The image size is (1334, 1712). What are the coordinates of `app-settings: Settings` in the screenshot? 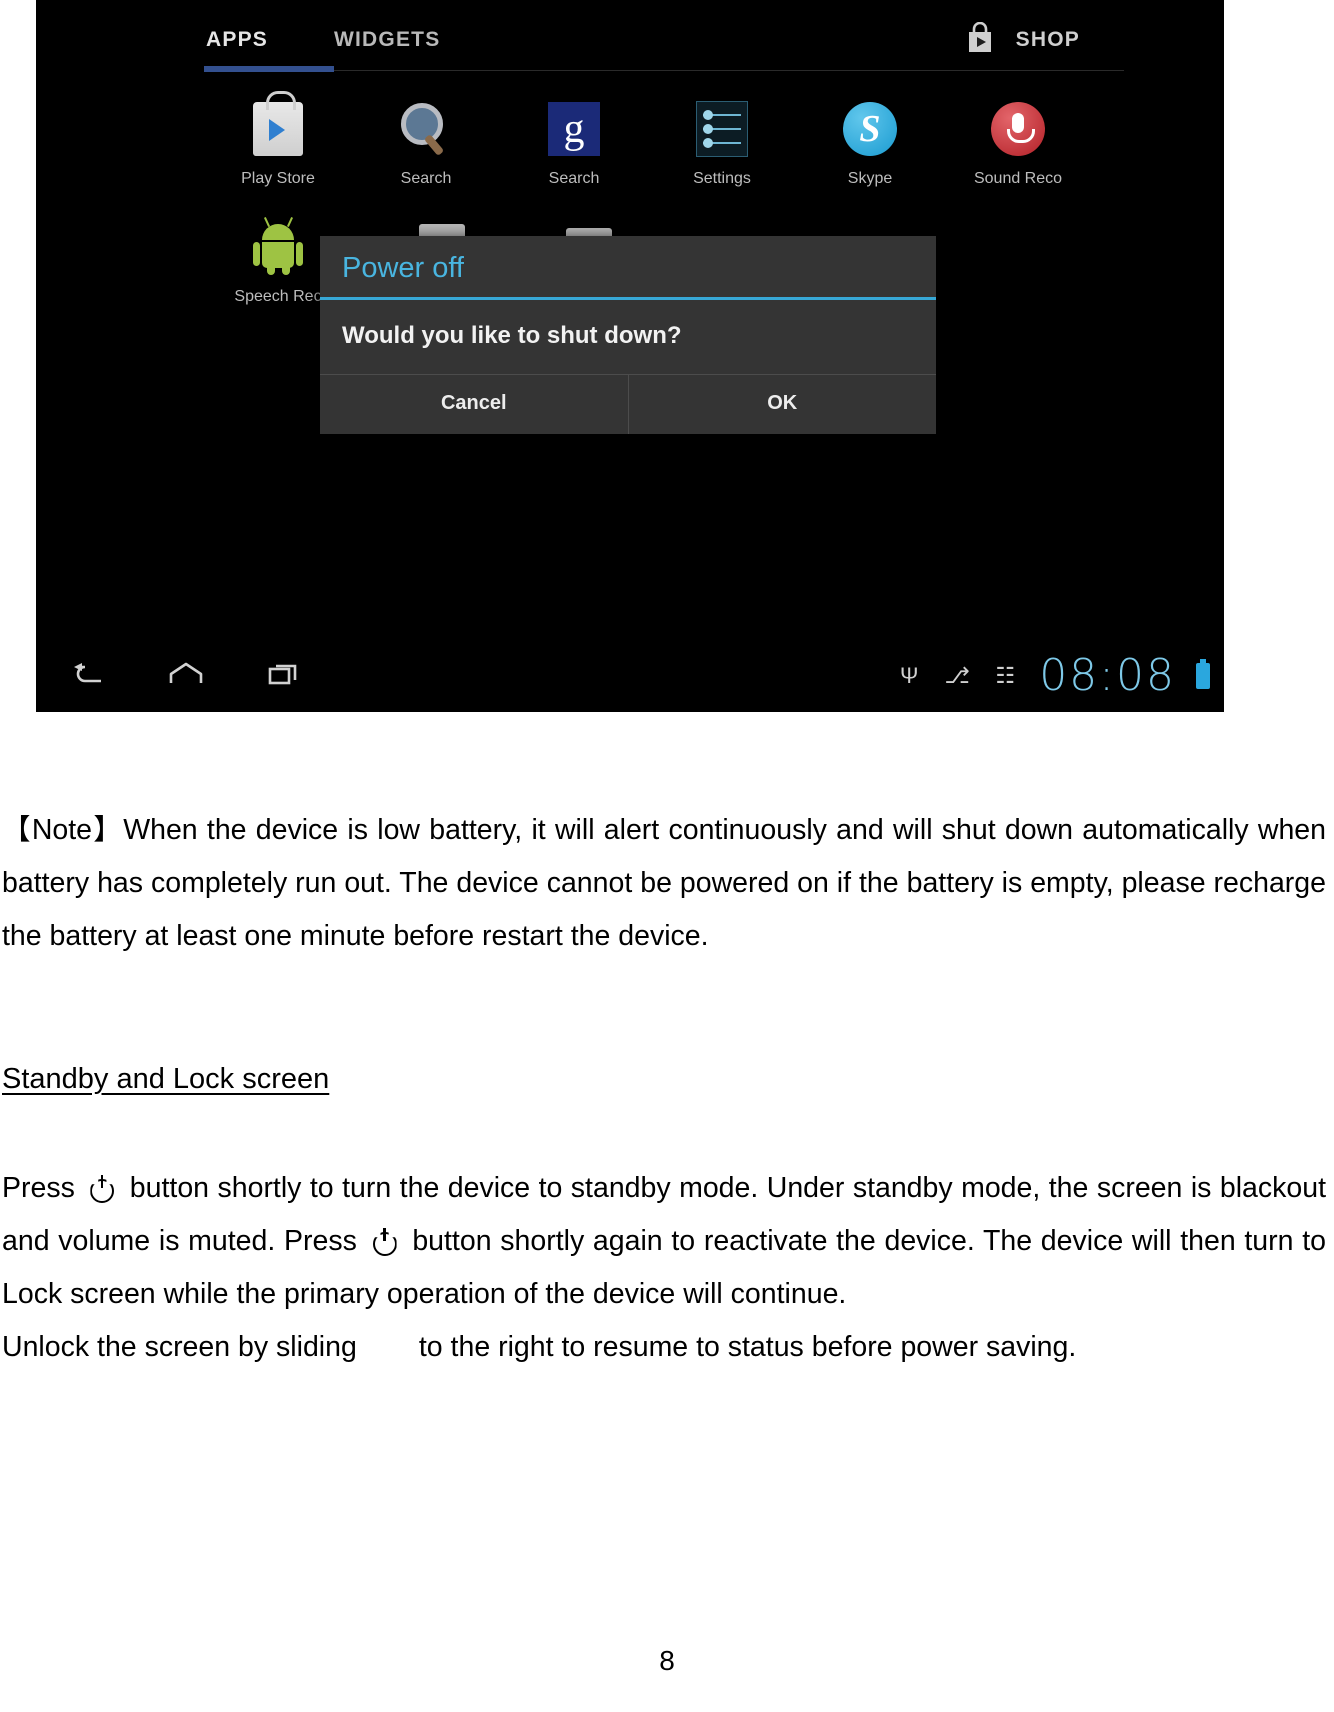 It's located at (722, 151).